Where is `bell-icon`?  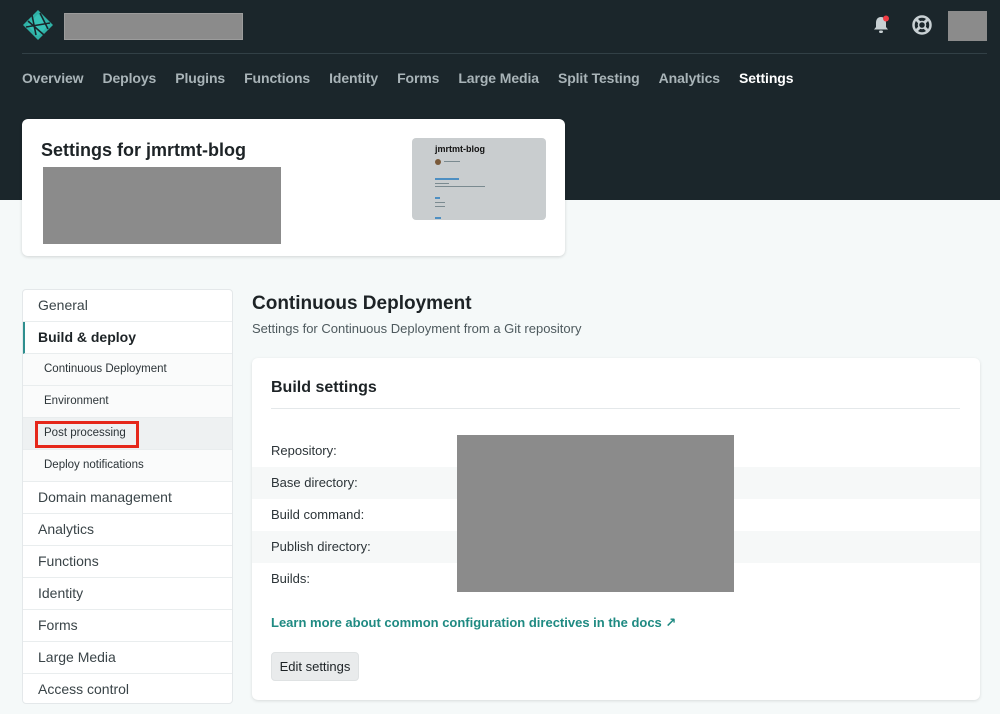
bell-icon is located at coordinates (881, 25).